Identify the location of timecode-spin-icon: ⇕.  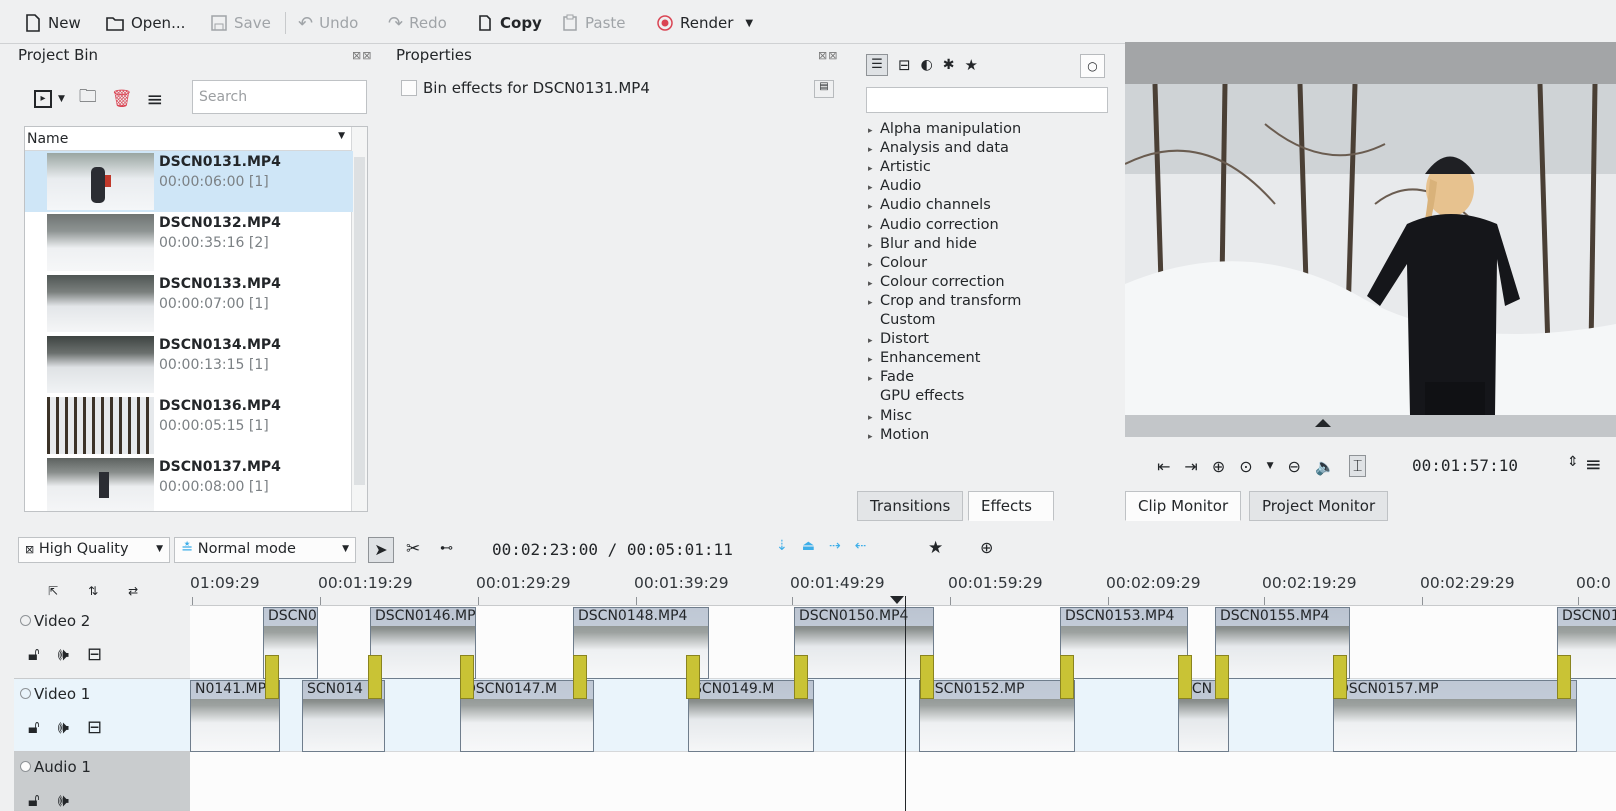
(1573, 462).